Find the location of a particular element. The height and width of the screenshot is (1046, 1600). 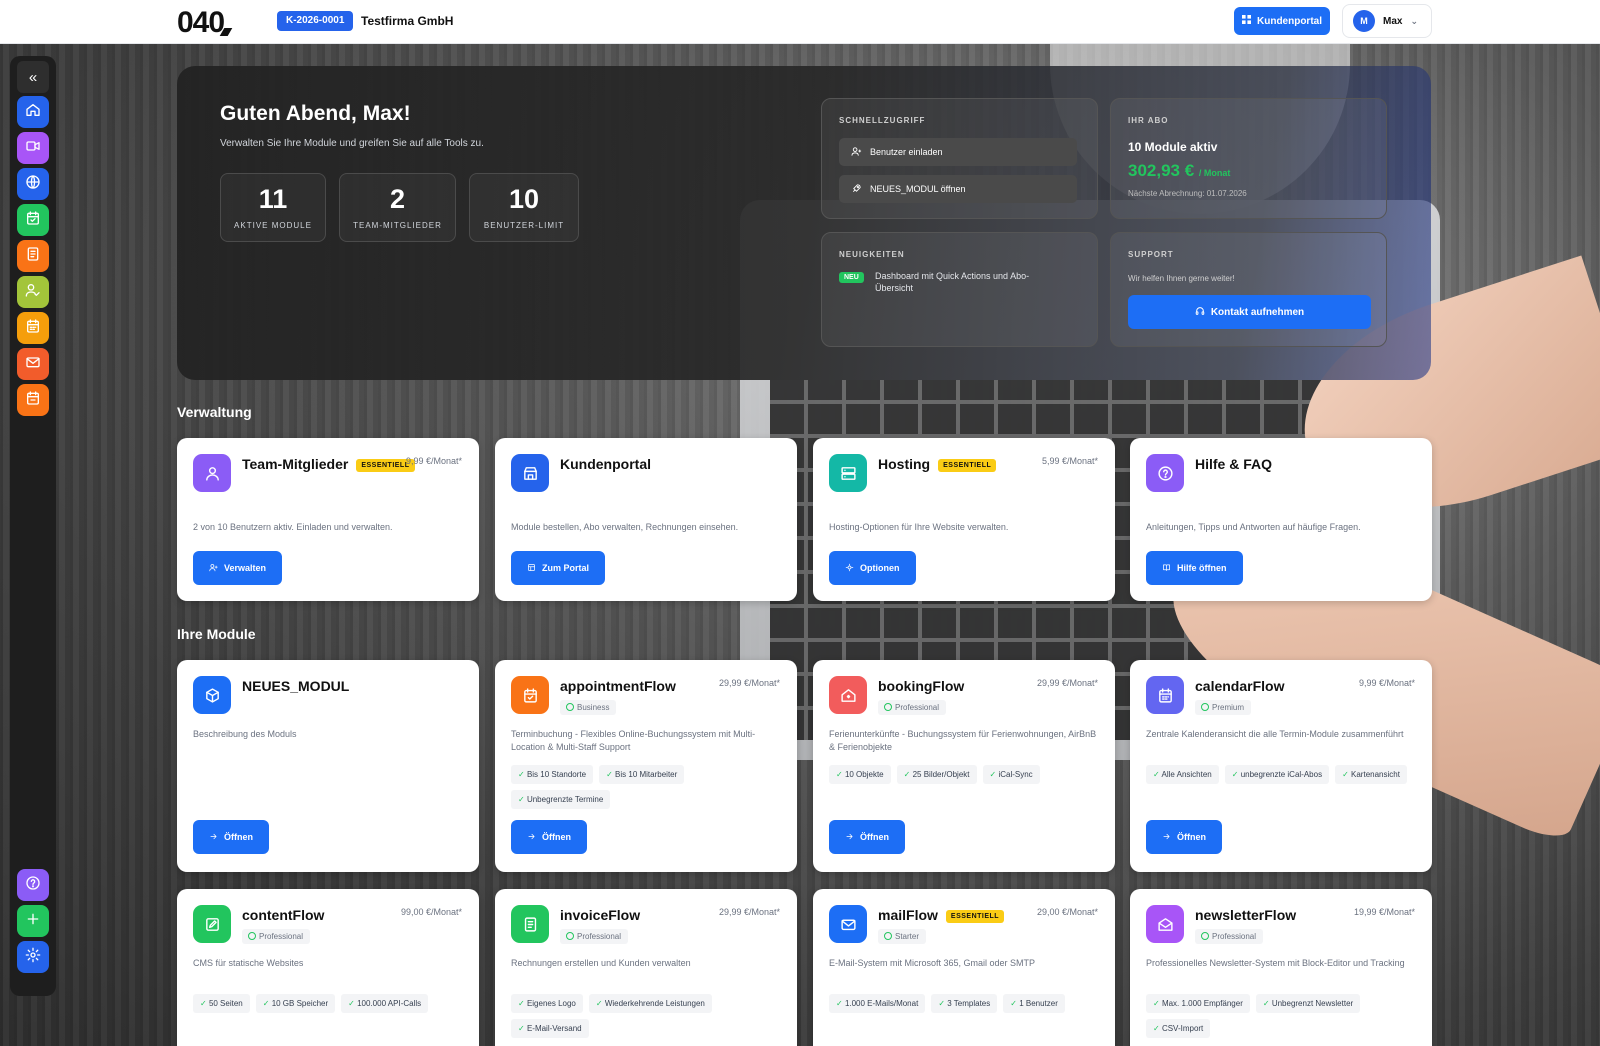

mail-open-icon is located at coordinates (1165, 924).